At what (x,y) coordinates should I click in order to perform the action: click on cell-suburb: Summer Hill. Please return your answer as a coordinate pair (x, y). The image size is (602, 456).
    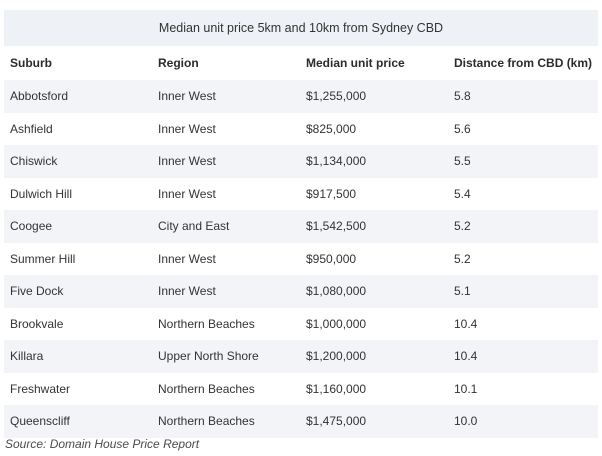
    Looking at the image, I should click on (43, 258).